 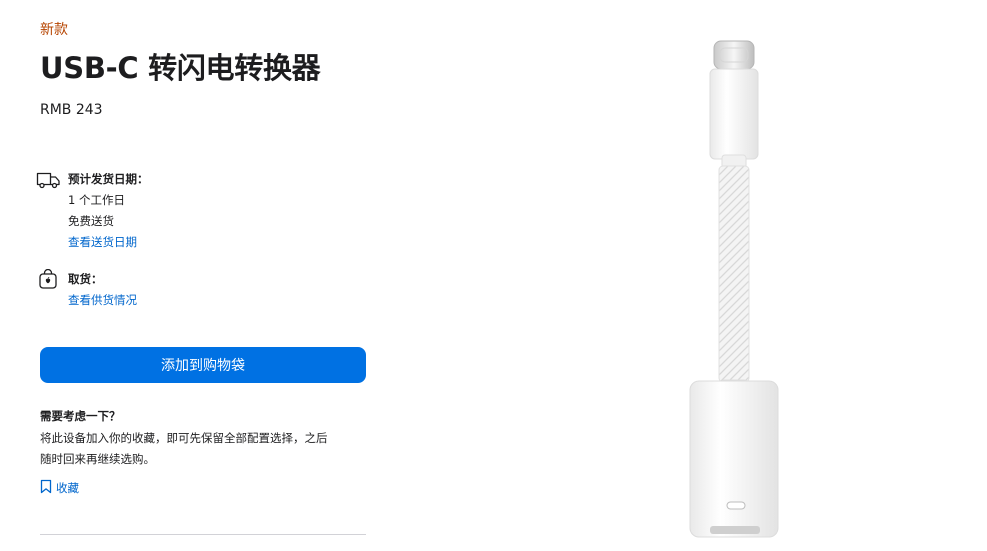 I want to click on save-link: 收藏, so click(x=59, y=488).